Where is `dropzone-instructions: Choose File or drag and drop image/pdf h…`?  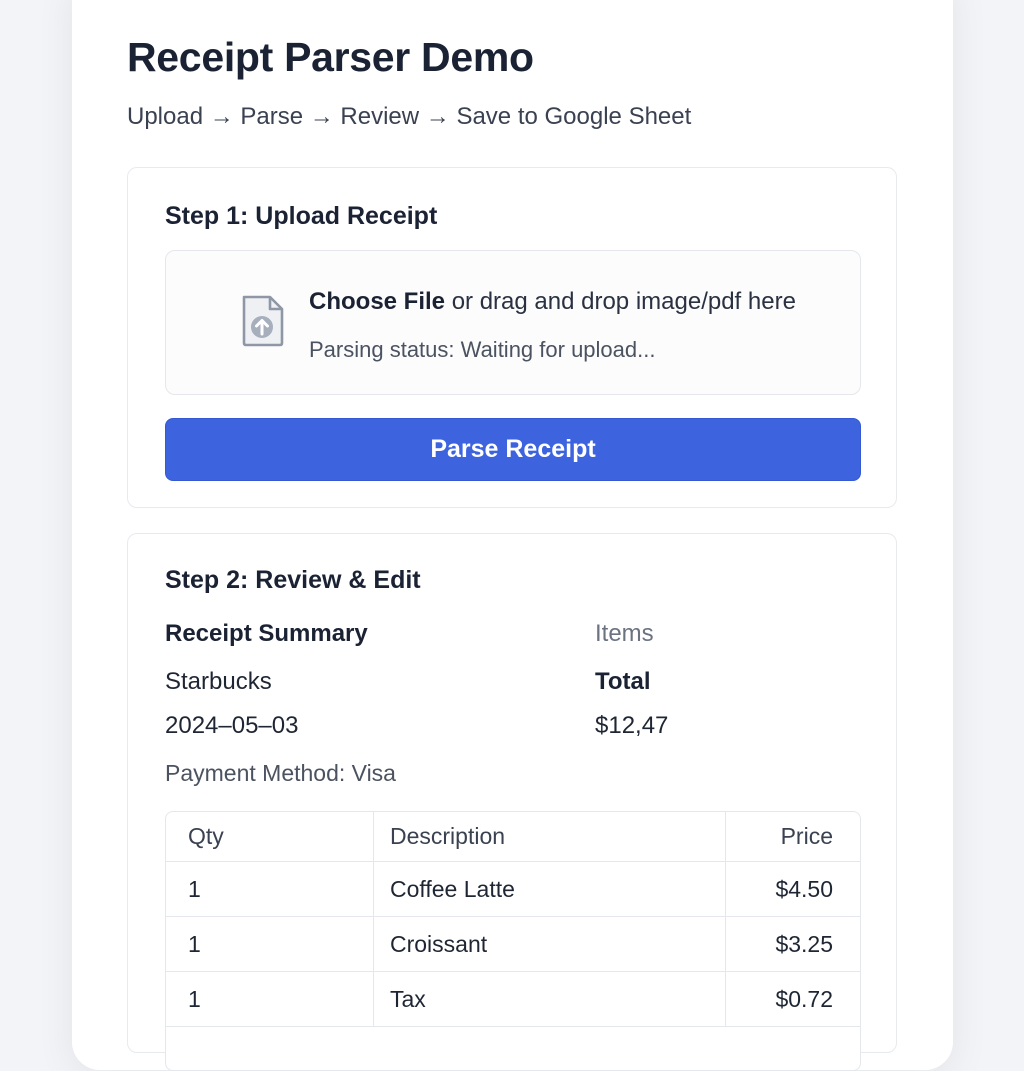 dropzone-instructions: Choose File or drag and drop image/pdf h… is located at coordinates (552, 302).